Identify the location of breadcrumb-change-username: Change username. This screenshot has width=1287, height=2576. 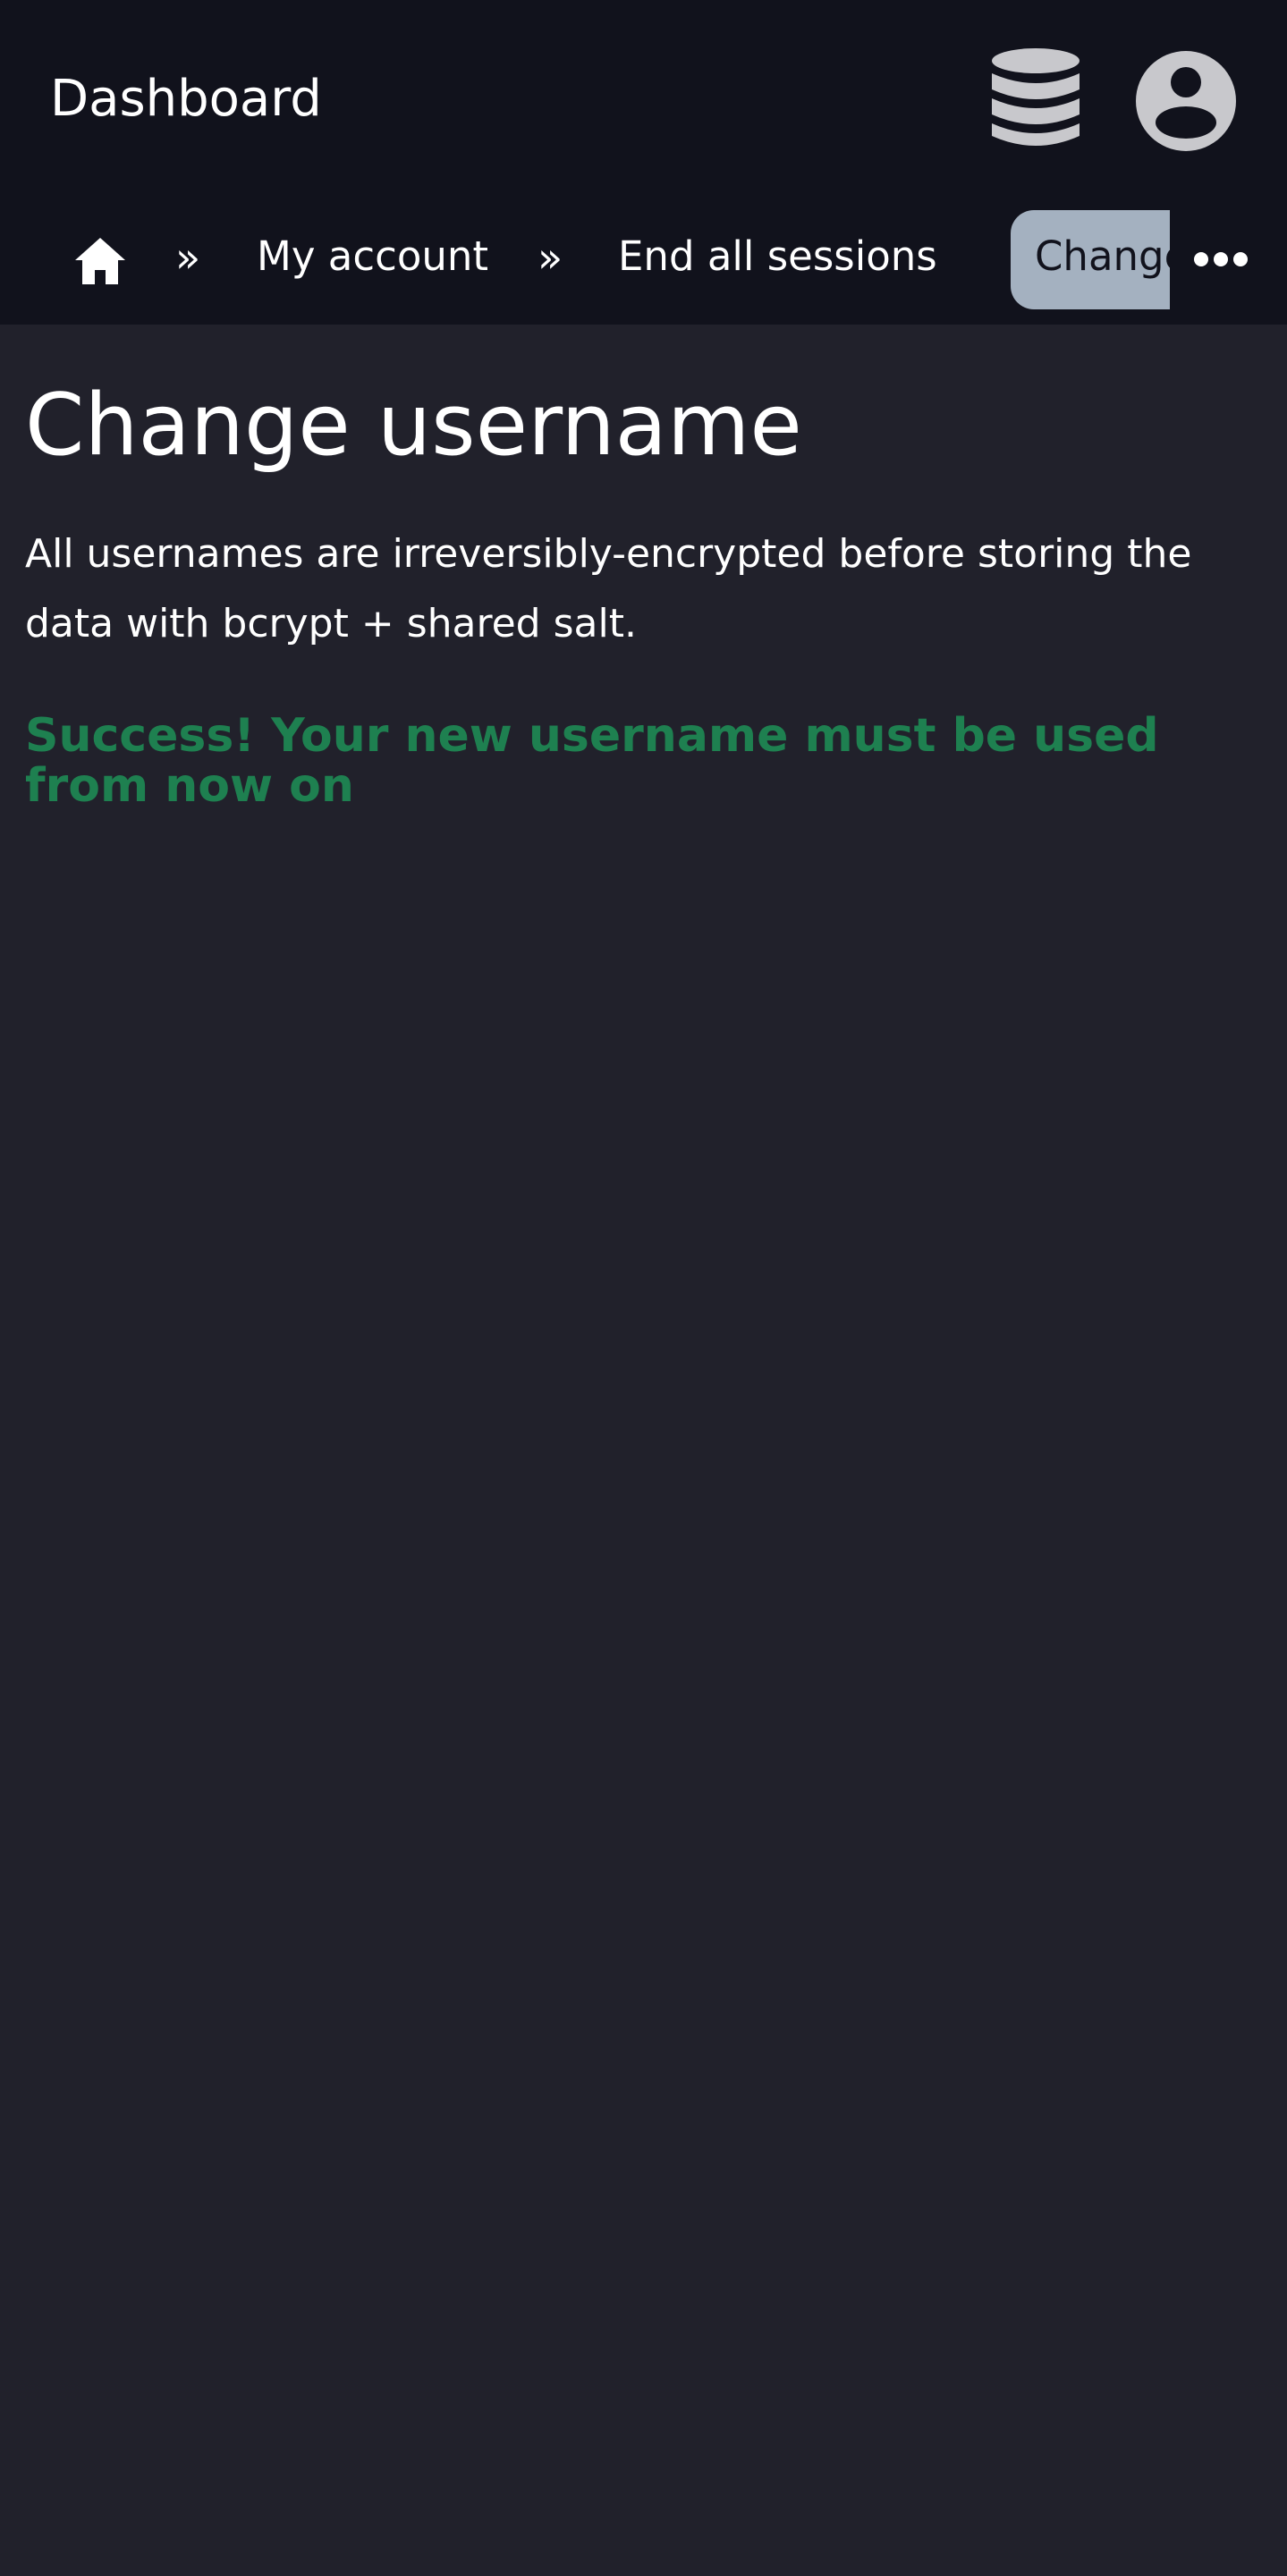
(1090, 259).